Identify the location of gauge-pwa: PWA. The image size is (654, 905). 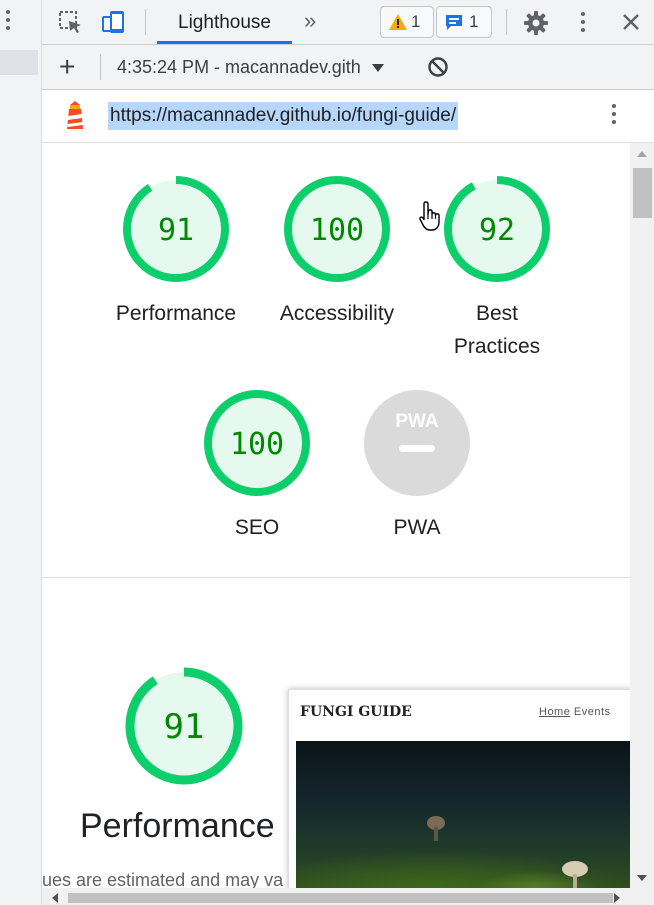
(417, 445).